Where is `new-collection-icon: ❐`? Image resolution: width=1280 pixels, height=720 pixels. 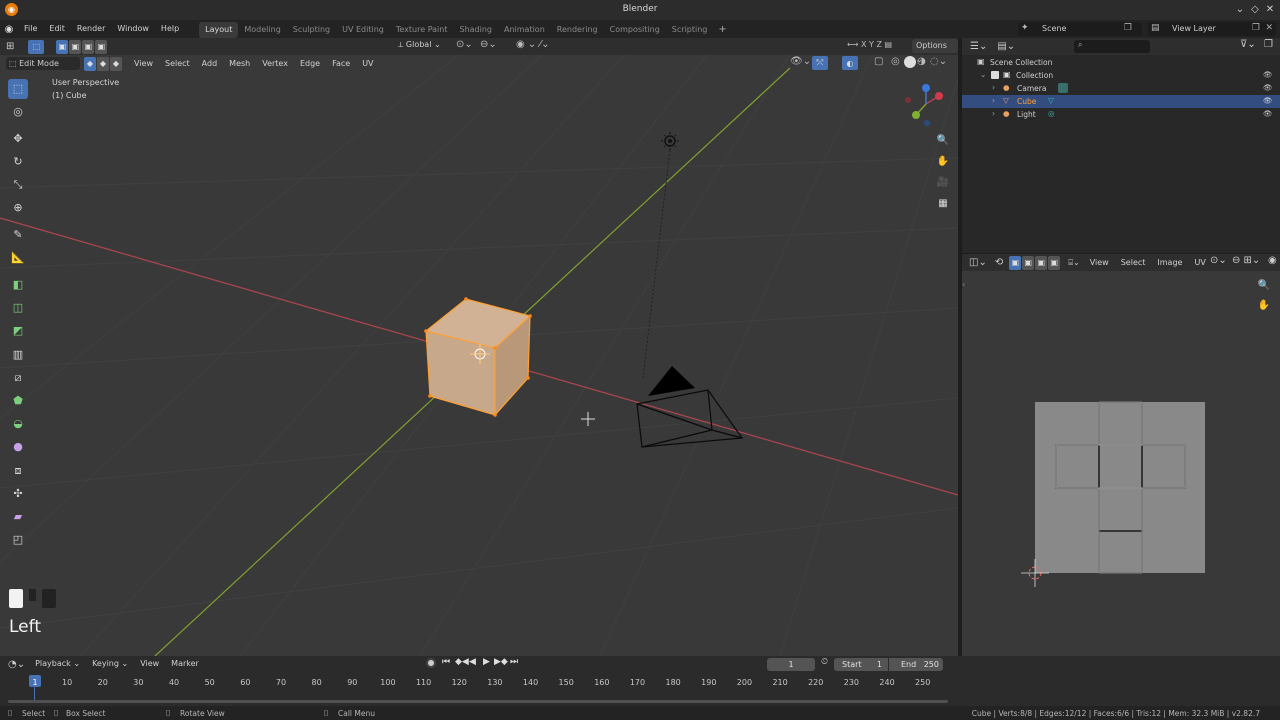
new-collection-icon: ❐ is located at coordinates (1268, 44).